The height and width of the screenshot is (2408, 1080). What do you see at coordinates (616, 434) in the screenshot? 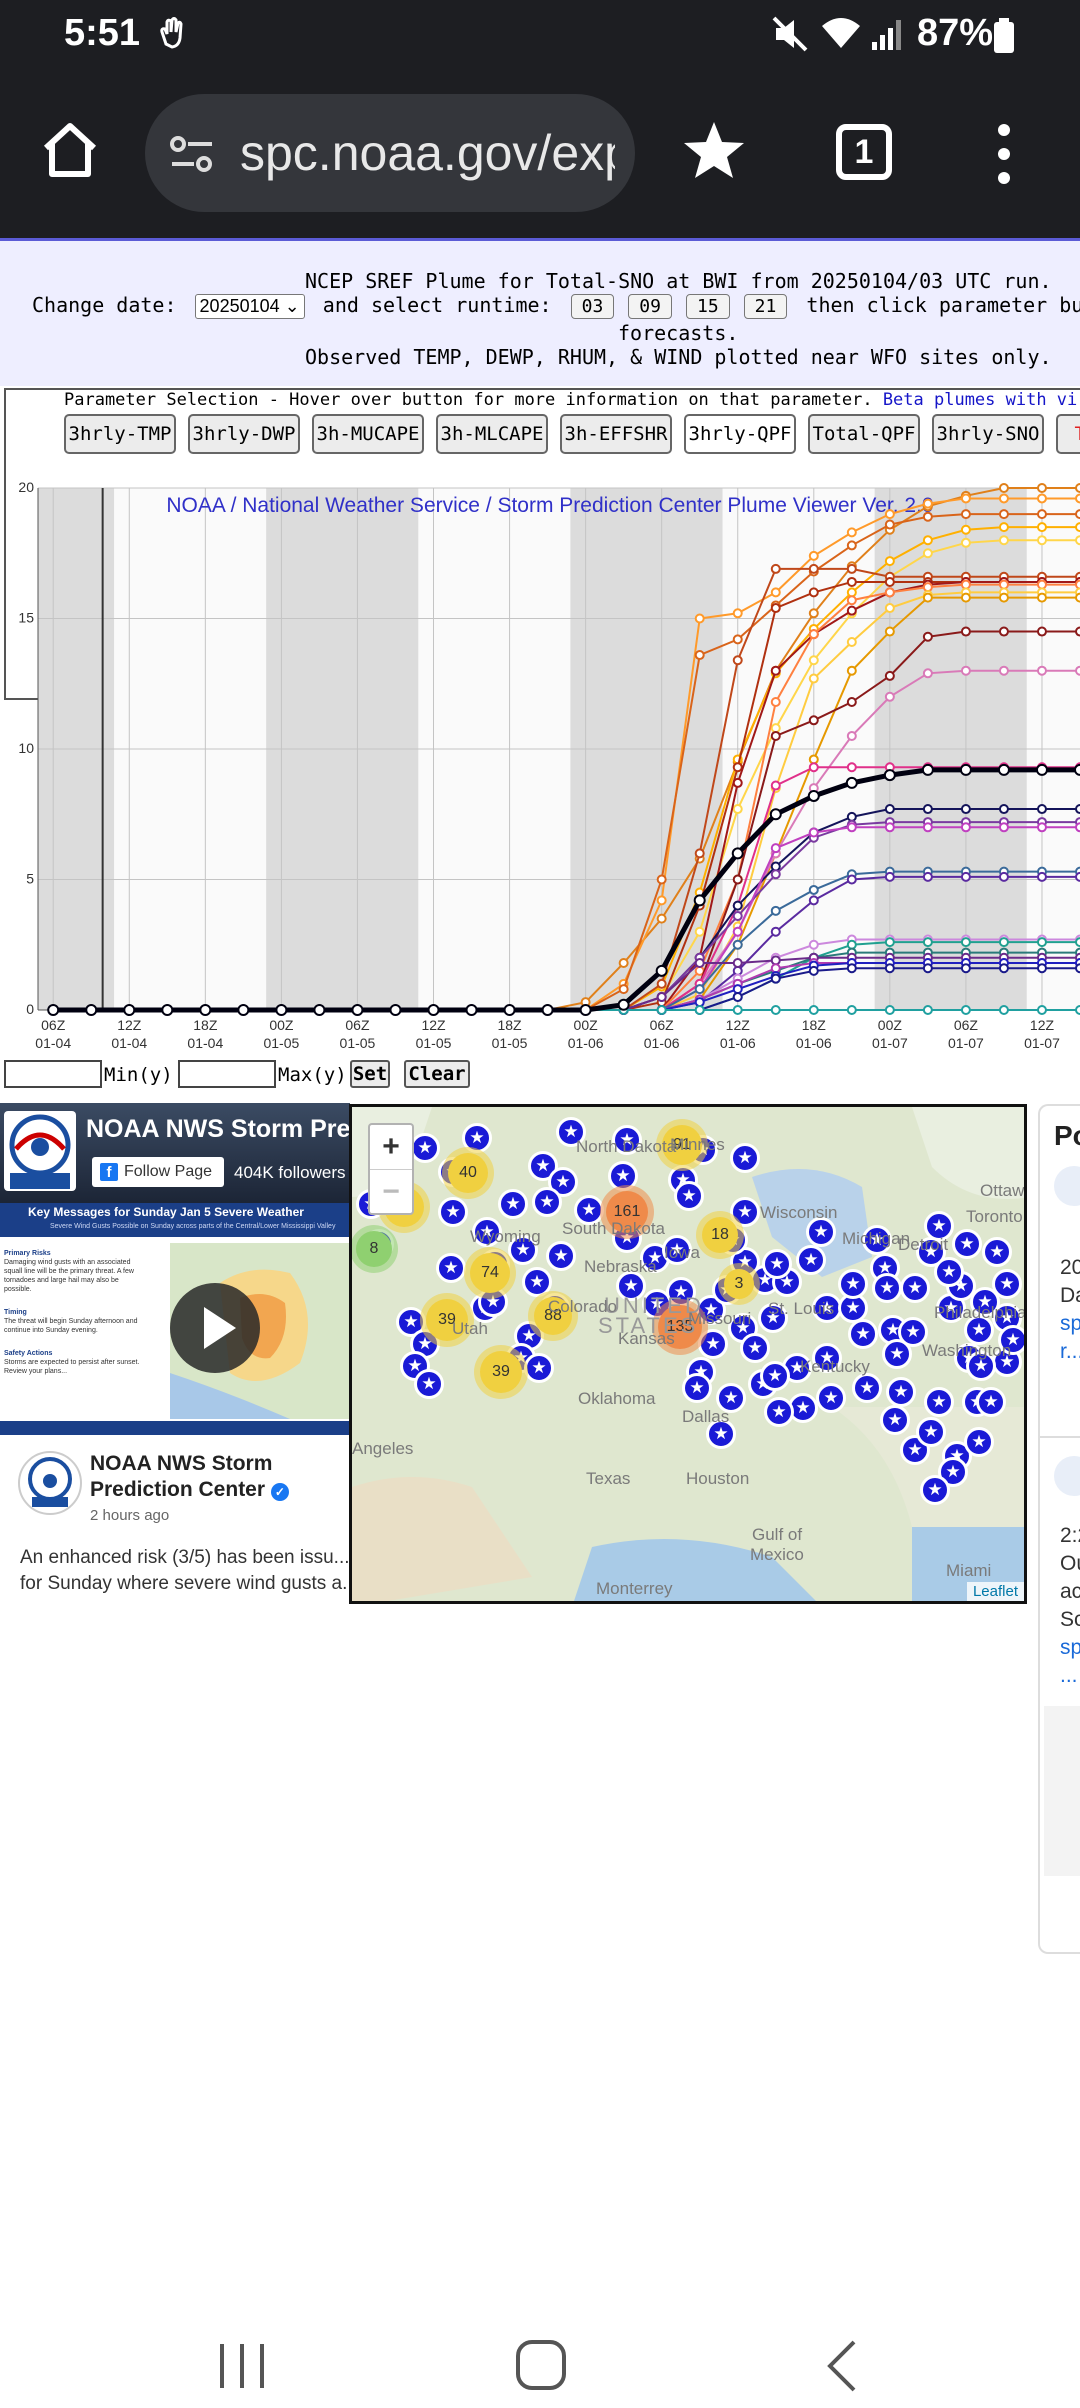
I see `param-button: 3h-EFFSHR` at bounding box center [616, 434].